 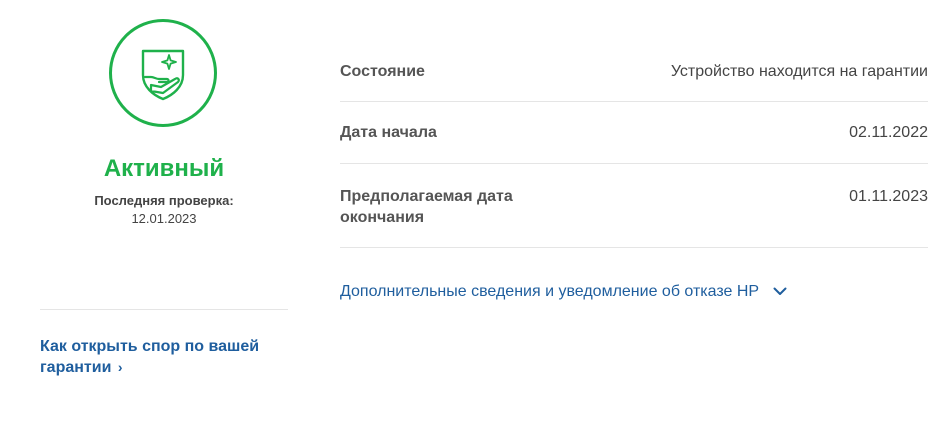 I want to click on dispute-link-label: Как открыть спор по вашей гарантии, so click(x=150, y=357).